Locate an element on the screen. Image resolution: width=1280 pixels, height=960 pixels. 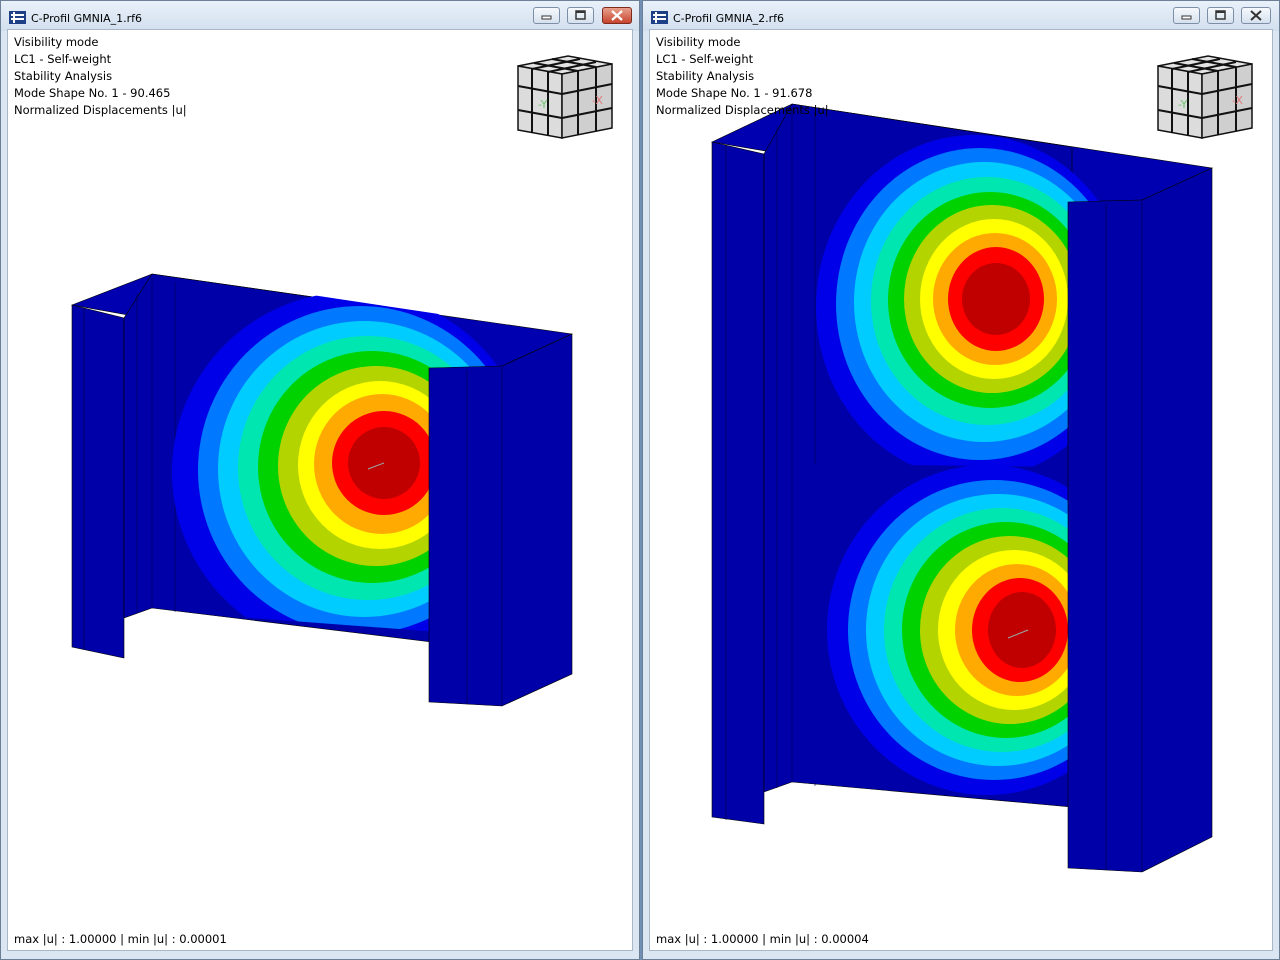
result-extremes-status: max |u| : 1.00000 | min |u| : 0.00001 is located at coordinates (120, 939).